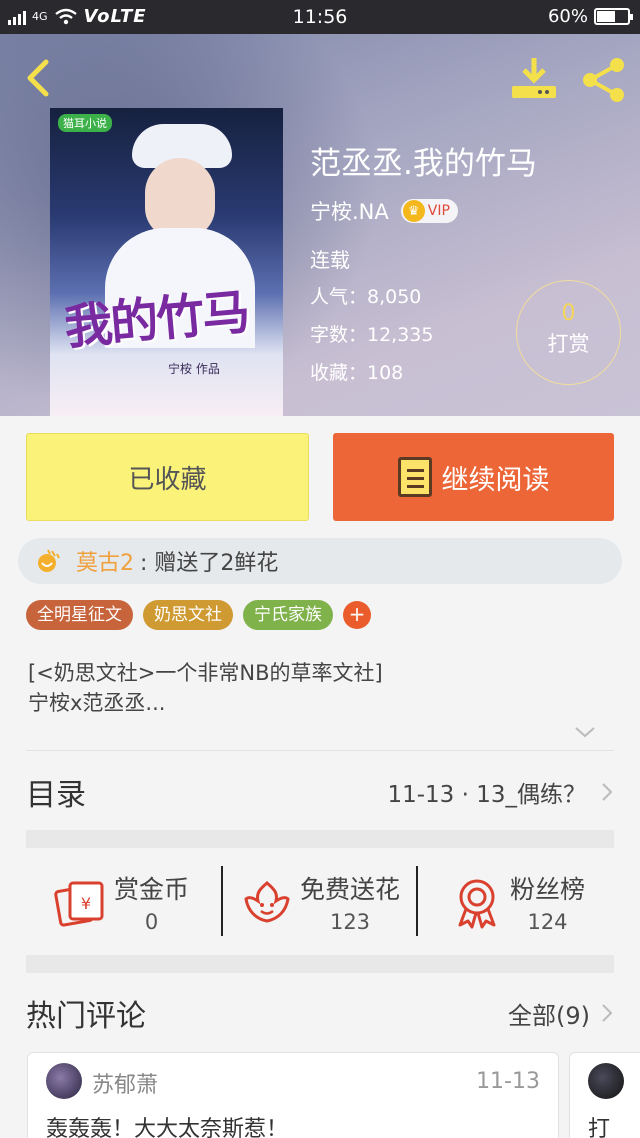  I want to click on free-flower-button: 免费送花 123, so click(320, 902).